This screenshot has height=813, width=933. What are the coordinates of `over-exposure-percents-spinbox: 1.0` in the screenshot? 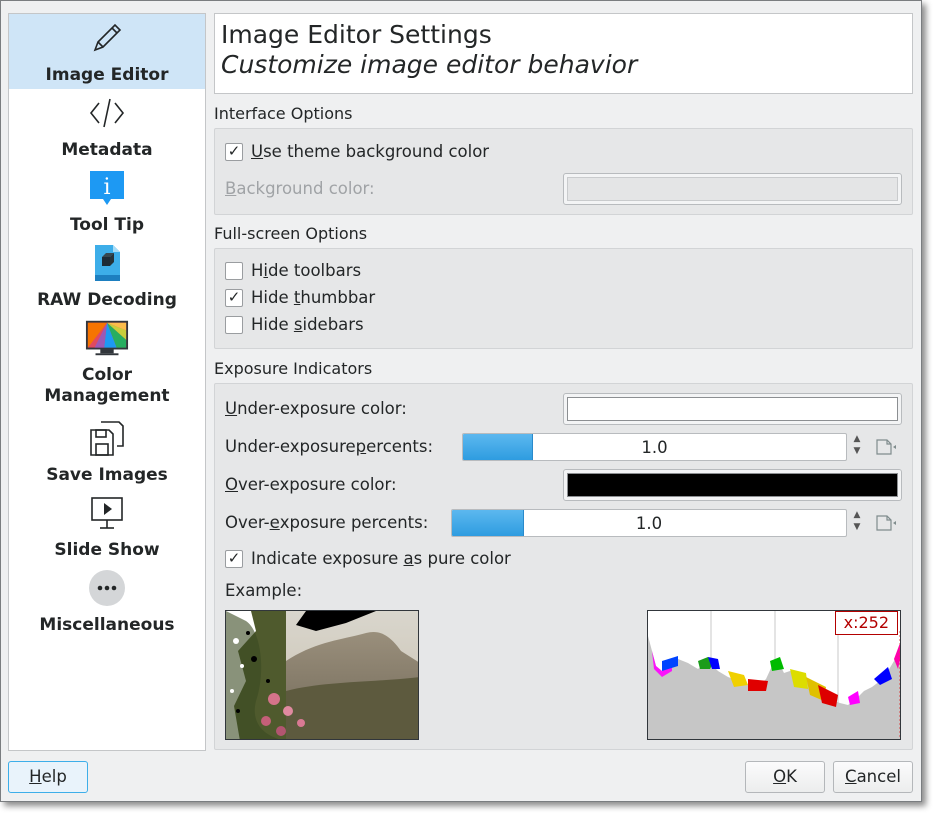 It's located at (649, 523).